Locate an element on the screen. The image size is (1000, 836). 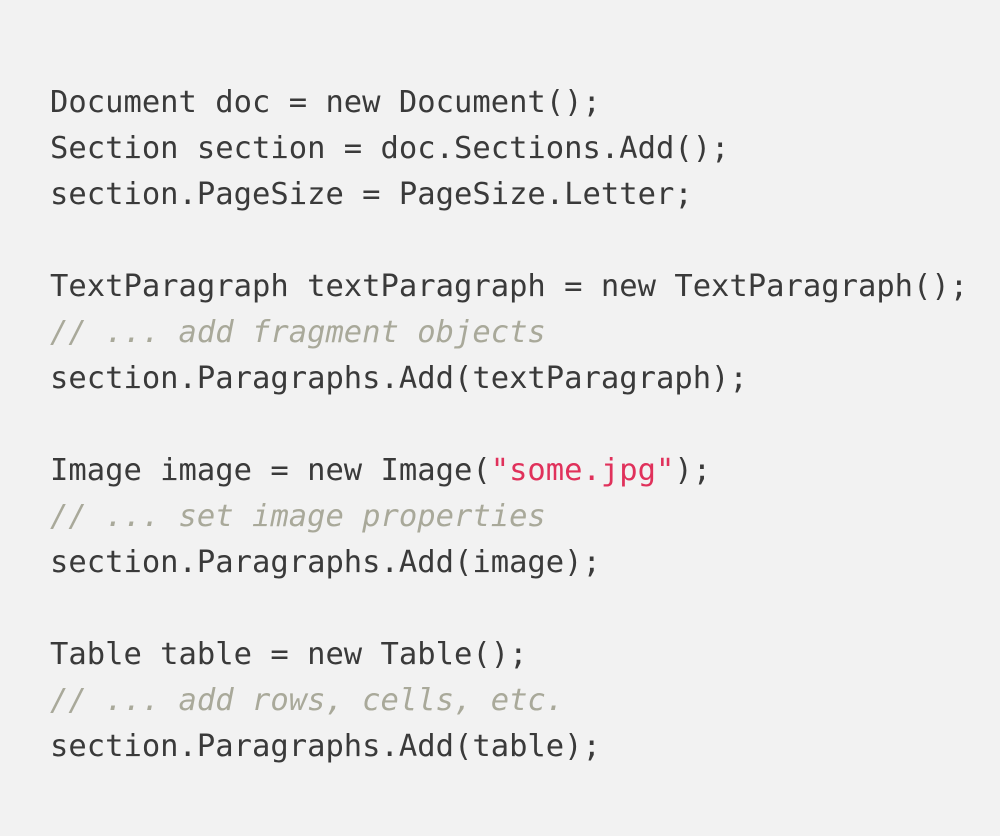
code-line: section.Paragraphs.Add(textParagraph); is located at coordinates (520, 379).